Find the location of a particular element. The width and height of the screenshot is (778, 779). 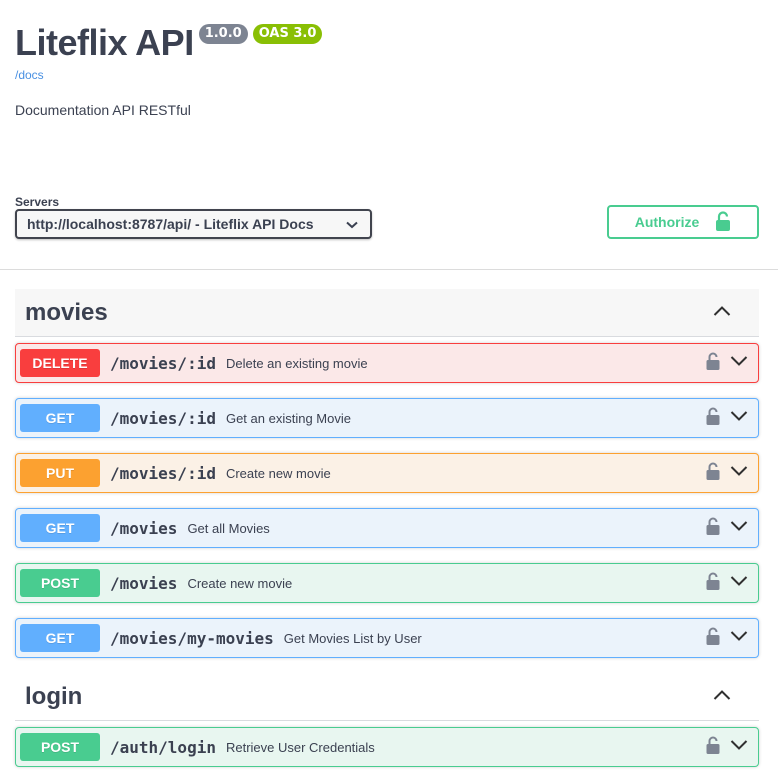

method-badge: DELETE is located at coordinates (60, 363).